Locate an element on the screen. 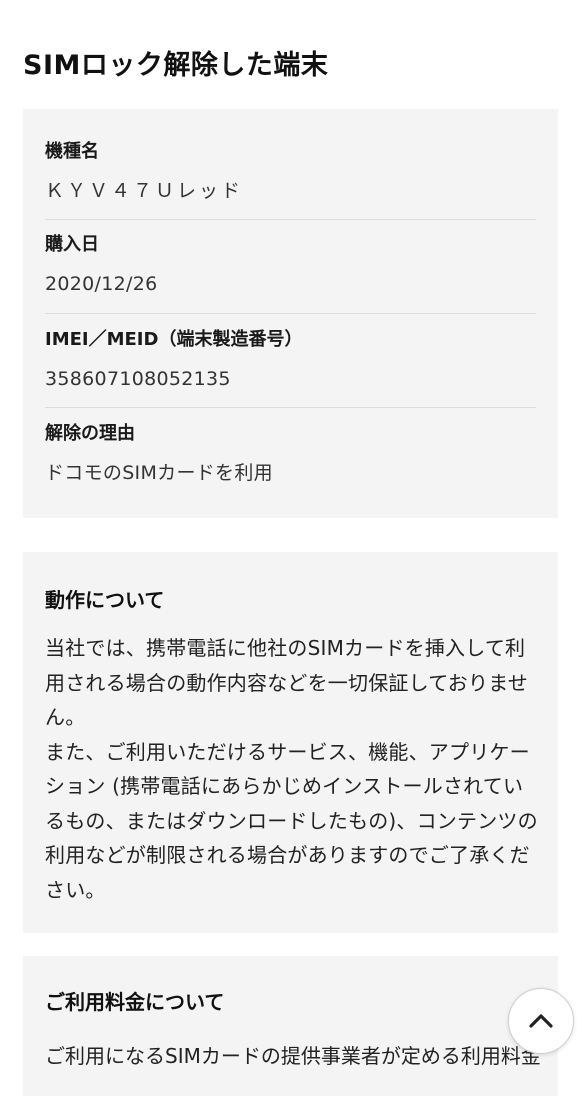  reason-label: 解除の理由 is located at coordinates (90, 433).